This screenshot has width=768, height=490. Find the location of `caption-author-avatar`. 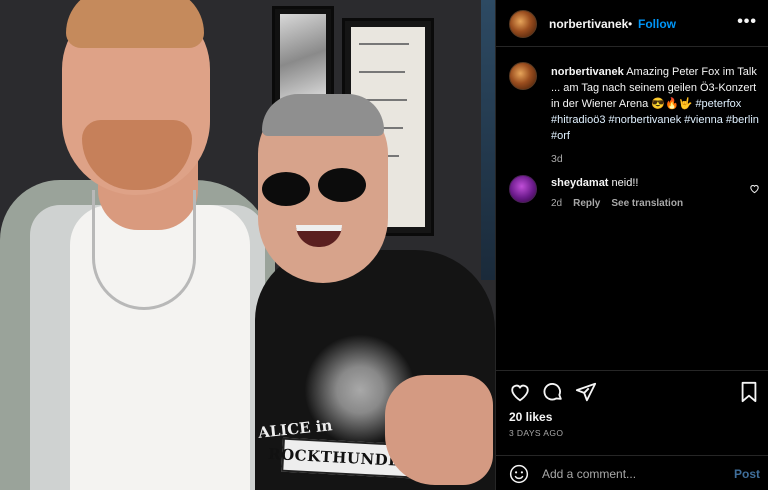

caption-author-avatar is located at coordinates (523, 76).